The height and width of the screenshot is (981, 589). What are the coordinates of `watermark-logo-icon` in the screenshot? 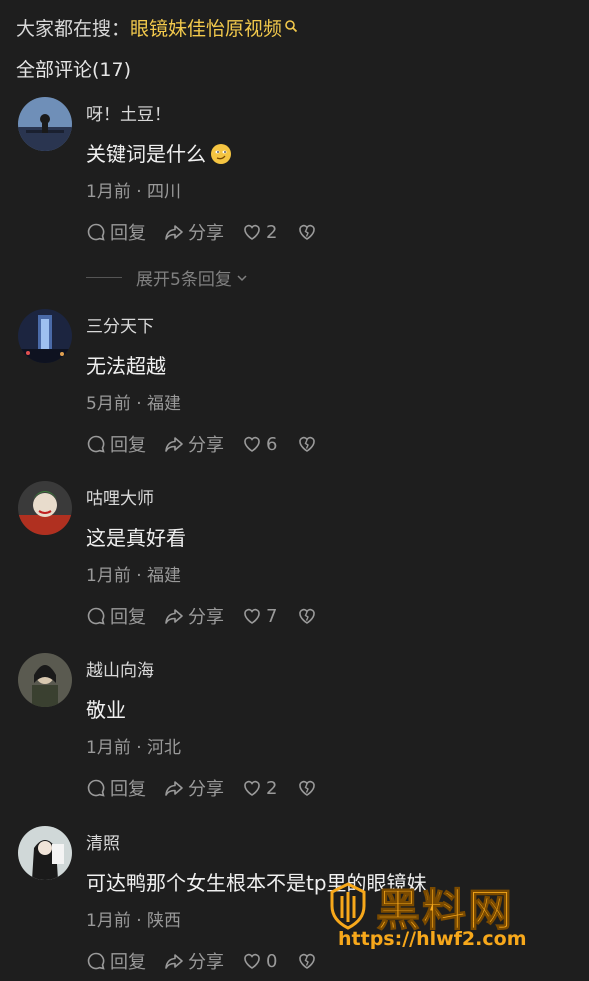 It's located at (348, 906).